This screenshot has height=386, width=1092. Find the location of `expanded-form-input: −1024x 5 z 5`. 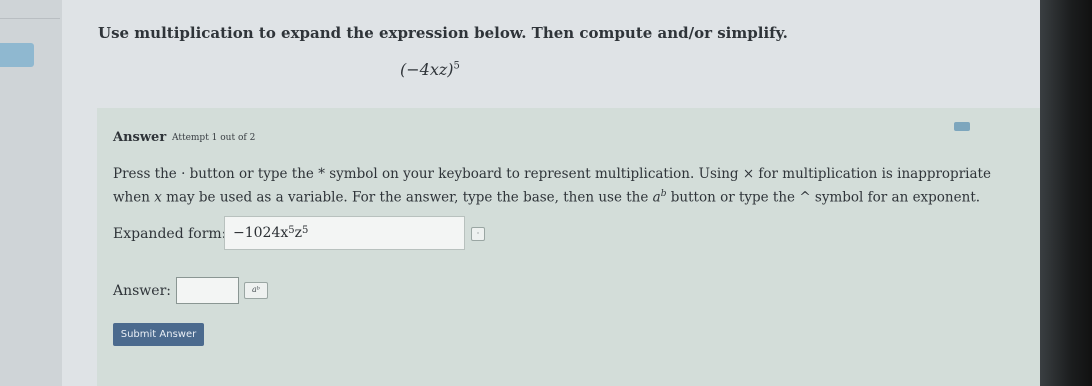

expanded-form-input: −1024x 5 z 5 is located at coordinates (344, 233).